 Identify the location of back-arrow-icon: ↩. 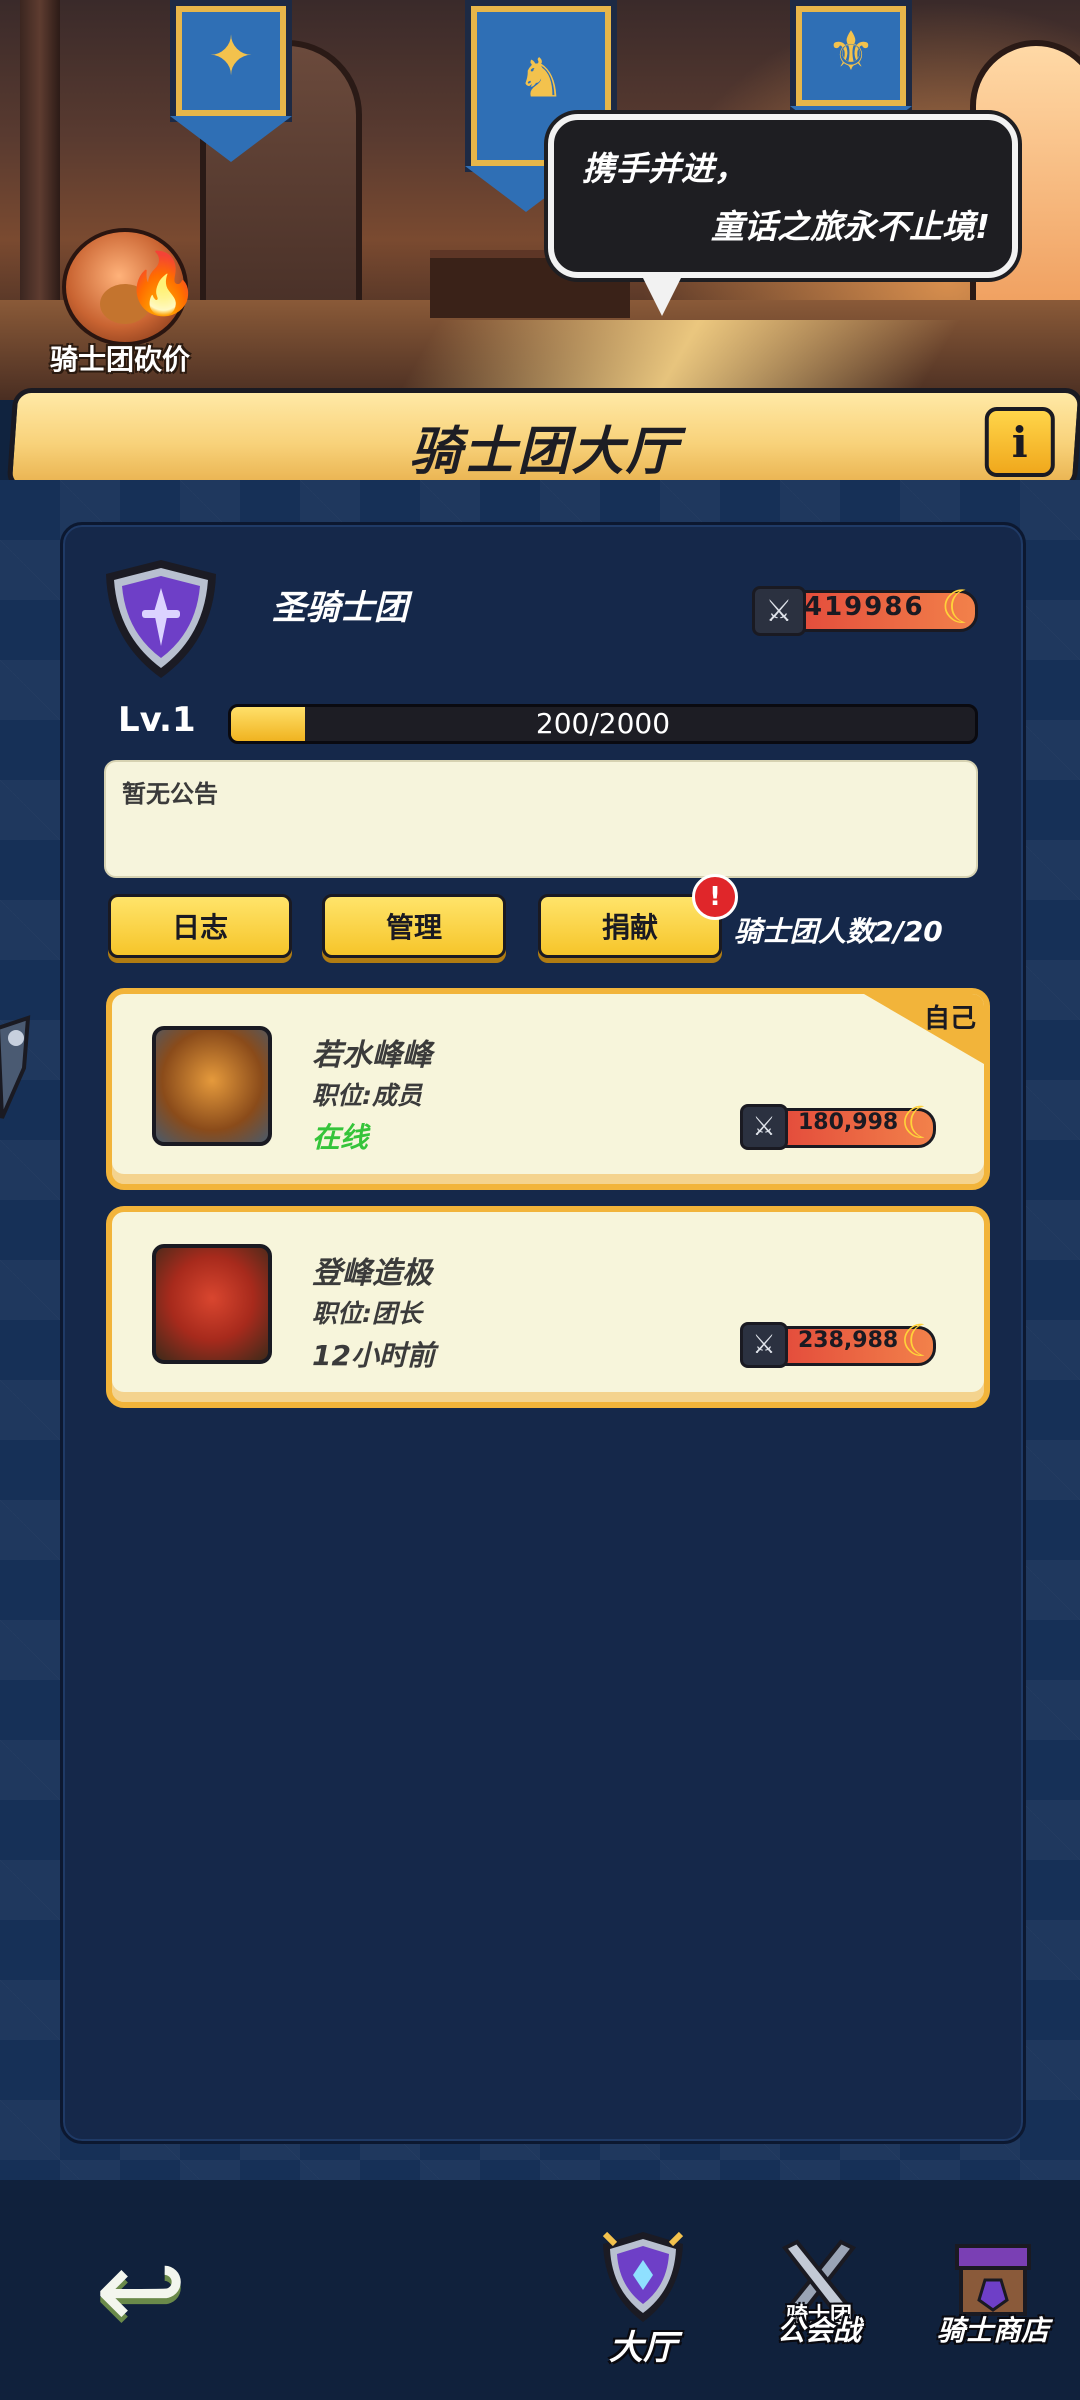
(141, 2290).